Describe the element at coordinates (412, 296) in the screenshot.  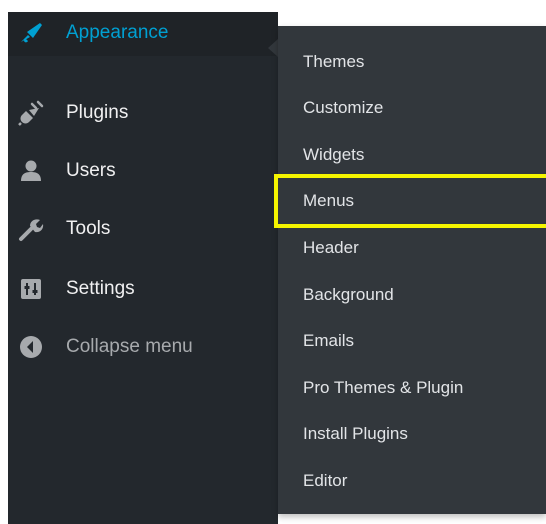
I see `submenu-item-background: Background` at that location.